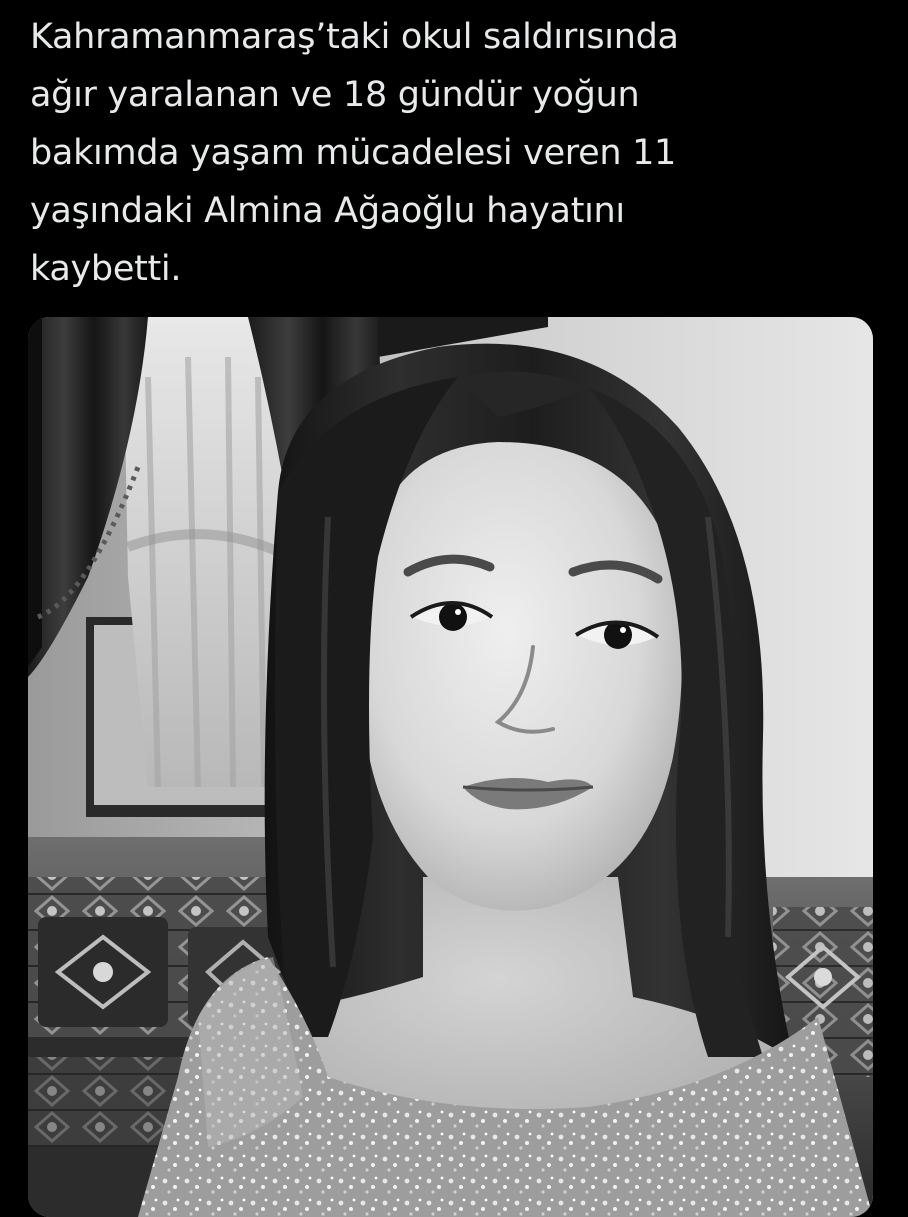  What do you see at coordinates (353, 153) in the screenshot?
I see `tweet-text-line: bakımda yaşam mücadelesi veren 11` at bounding box center [353, 153].